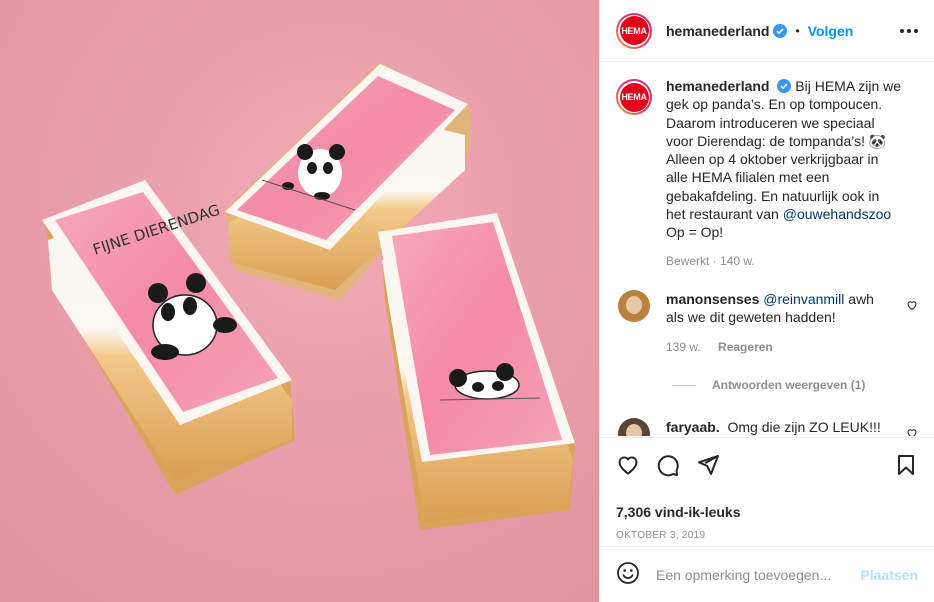  Describe the element at coordinates (695, 232) in the screenshot. I see `caption-body-end: Op = Op!` at that location.